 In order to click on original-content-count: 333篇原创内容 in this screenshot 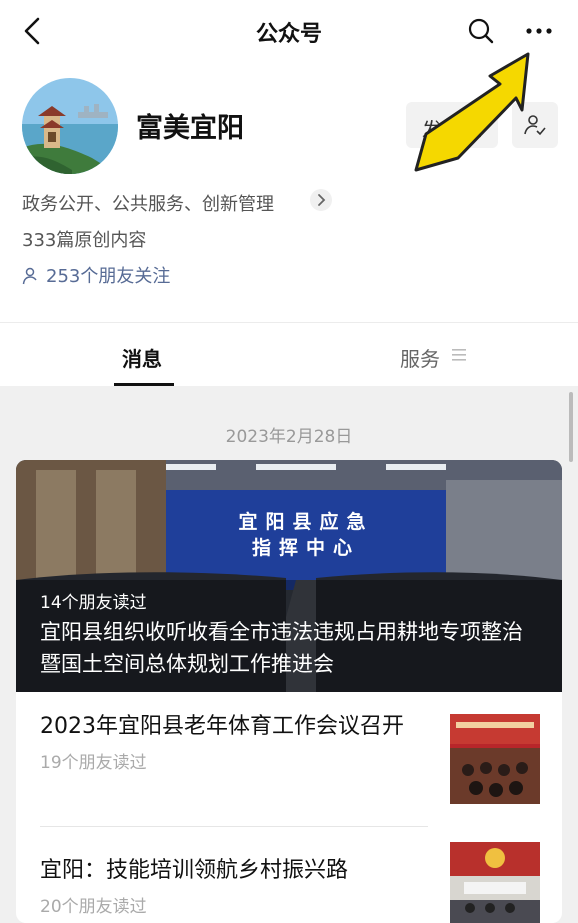, I will do `click(84, 239)`.